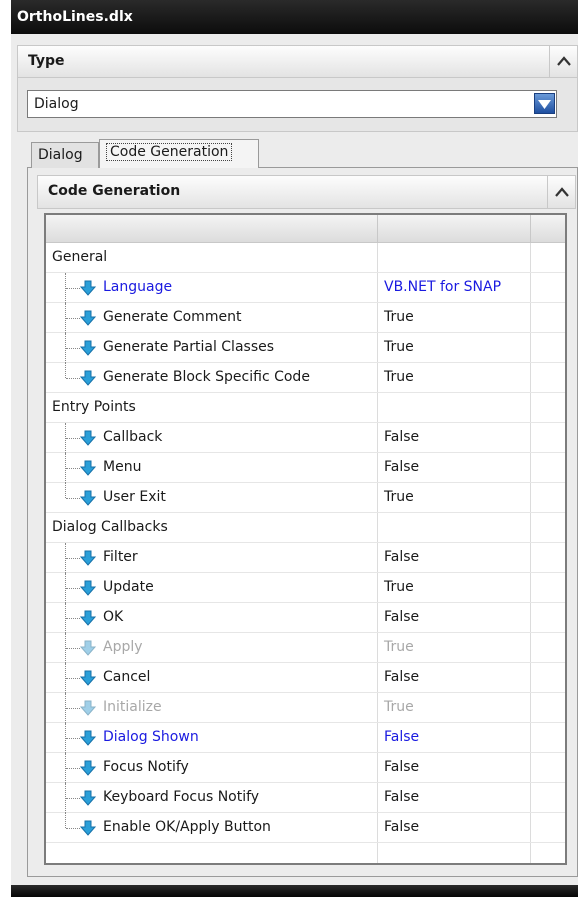 The image size is (578, 897). Describe the element at coordinates (65, 155) in the screenshot. I see `tab-dialog: Dialog` at that location.